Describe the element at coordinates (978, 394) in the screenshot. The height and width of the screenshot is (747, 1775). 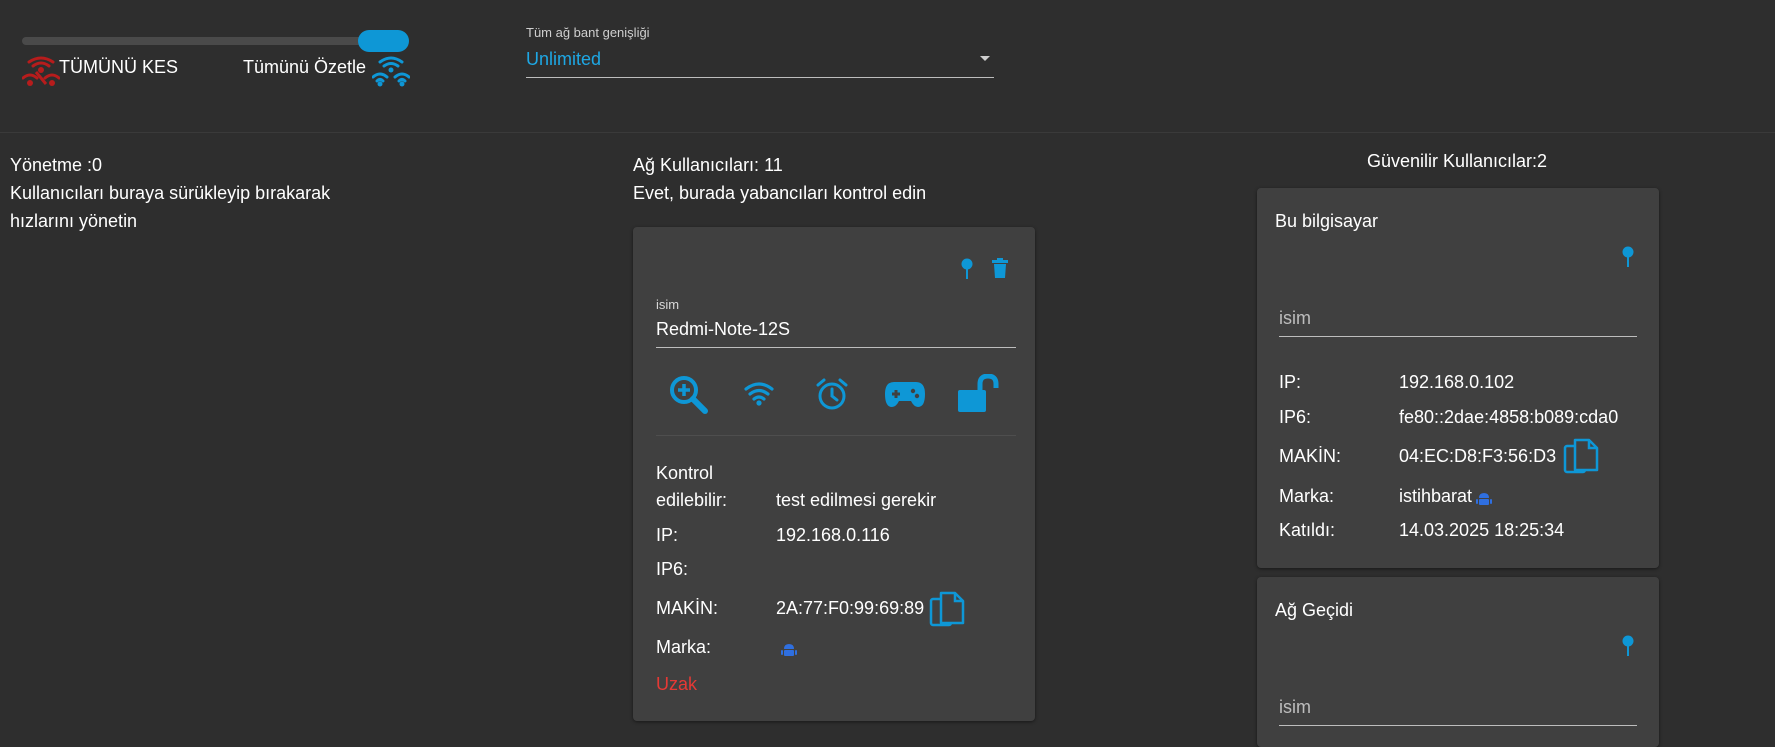
I see `unlock-icon` at that location.